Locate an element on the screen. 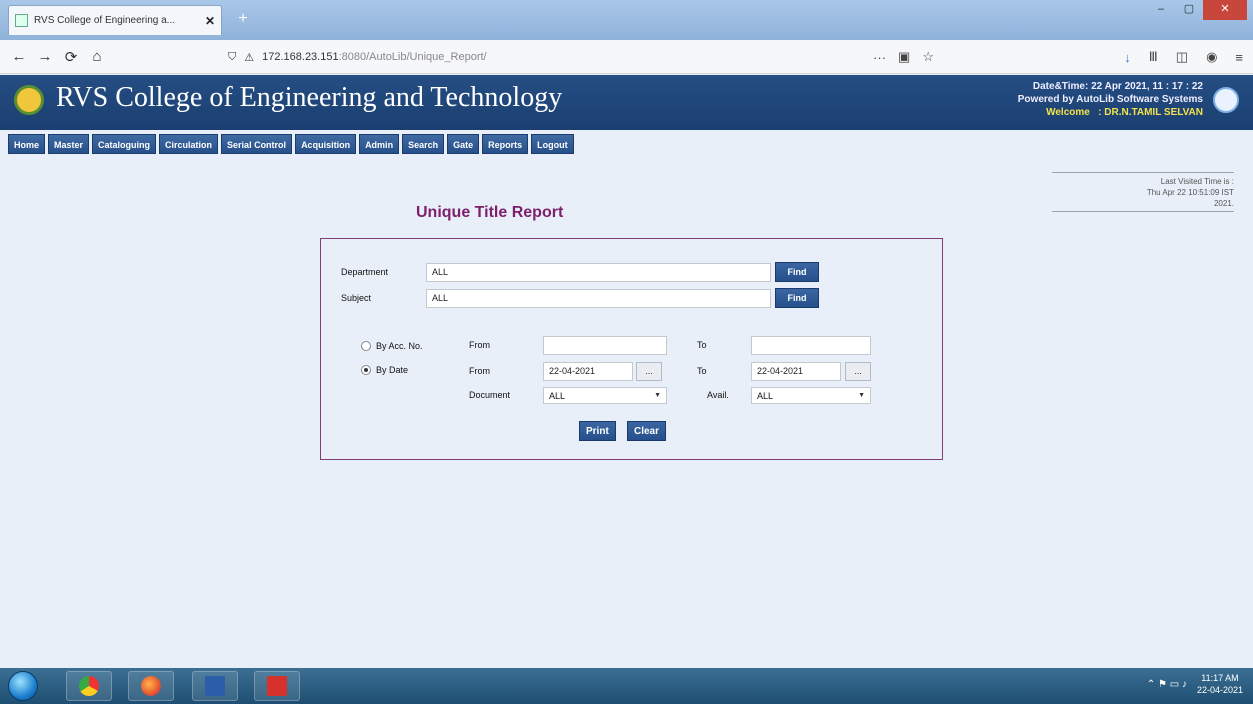 Image resolution: width=1253 pixels, height=704 pixels. shield-icon: ⛉ is located at coordinates (232, 57).